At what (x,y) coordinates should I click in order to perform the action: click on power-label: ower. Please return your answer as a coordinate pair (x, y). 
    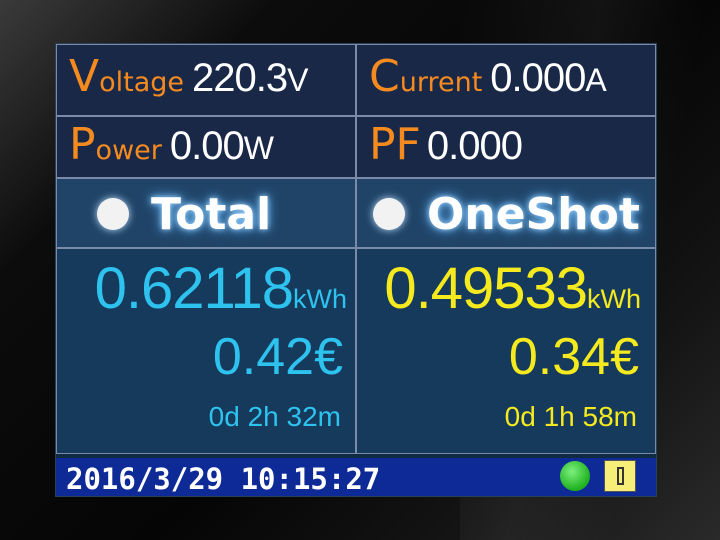
    Looking at the image, I should click on (128, 150).